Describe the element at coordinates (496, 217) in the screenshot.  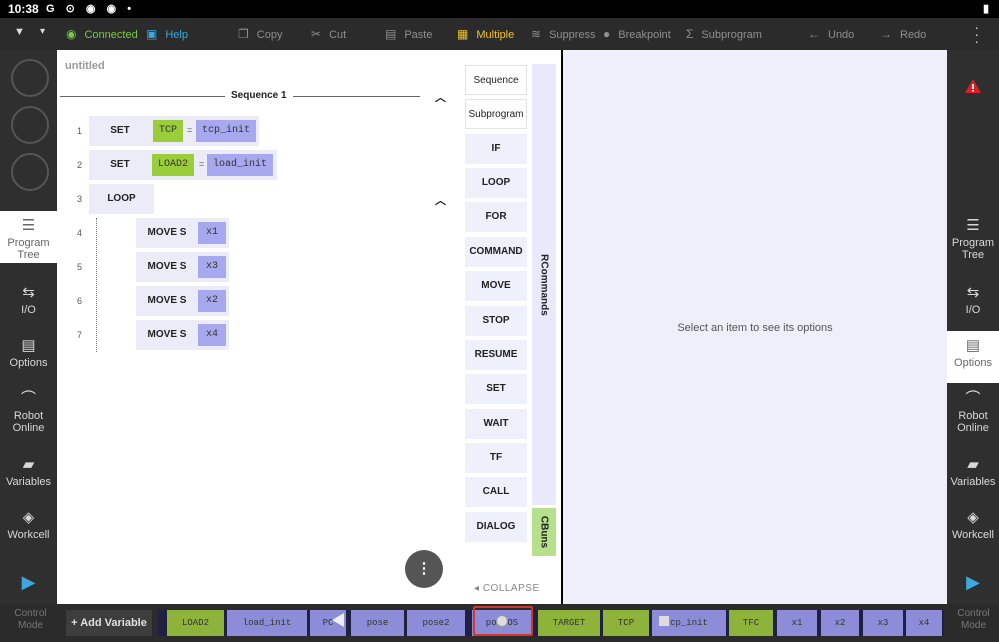
I see `palette-for-button: FOR` at that location.